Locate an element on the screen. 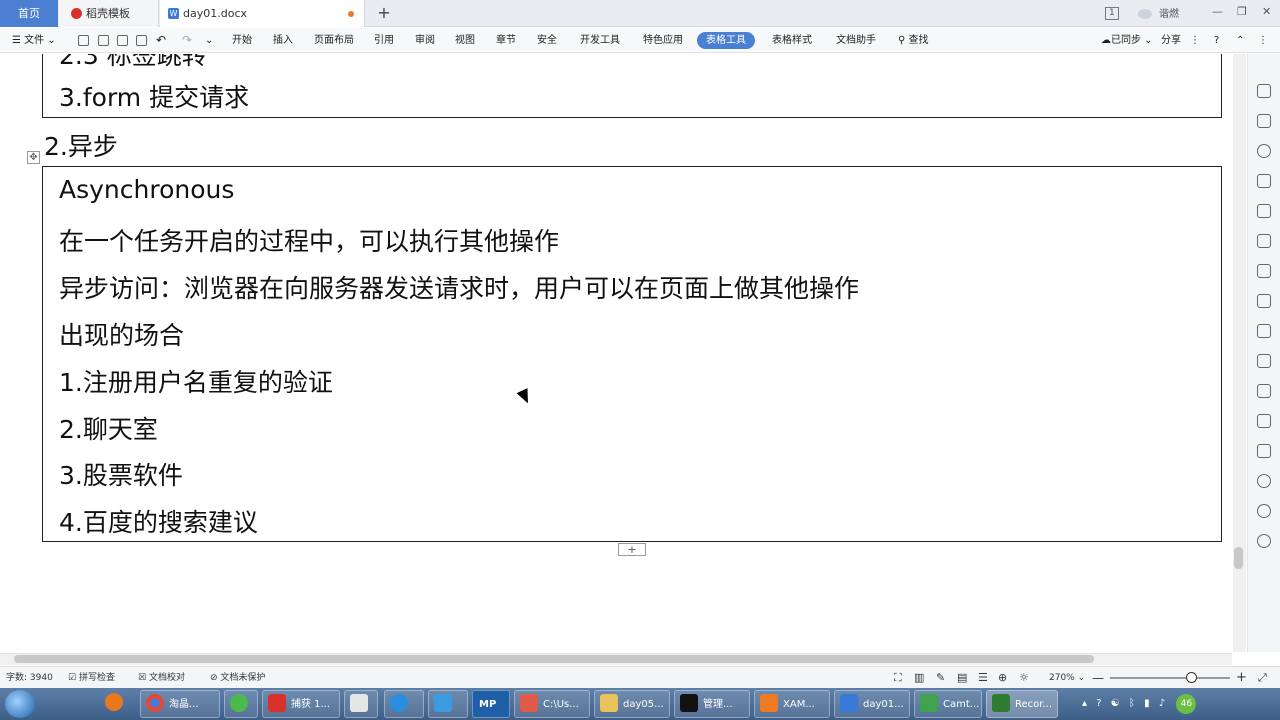 The width and height of the screenshot is (1280, 720). horizontal-scroll-thumb is located at coordinates (554, 659).